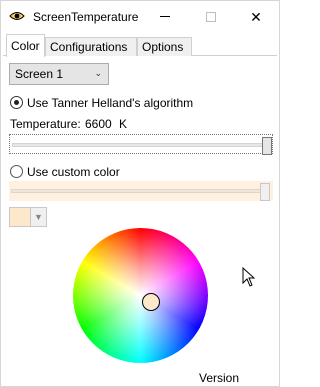 The width and height of the screenshot is (320, 387). What do you see at coordinates (138, 145) in the screenshot?
I see `temperature-slider-track` at bounding box center [138, 145].